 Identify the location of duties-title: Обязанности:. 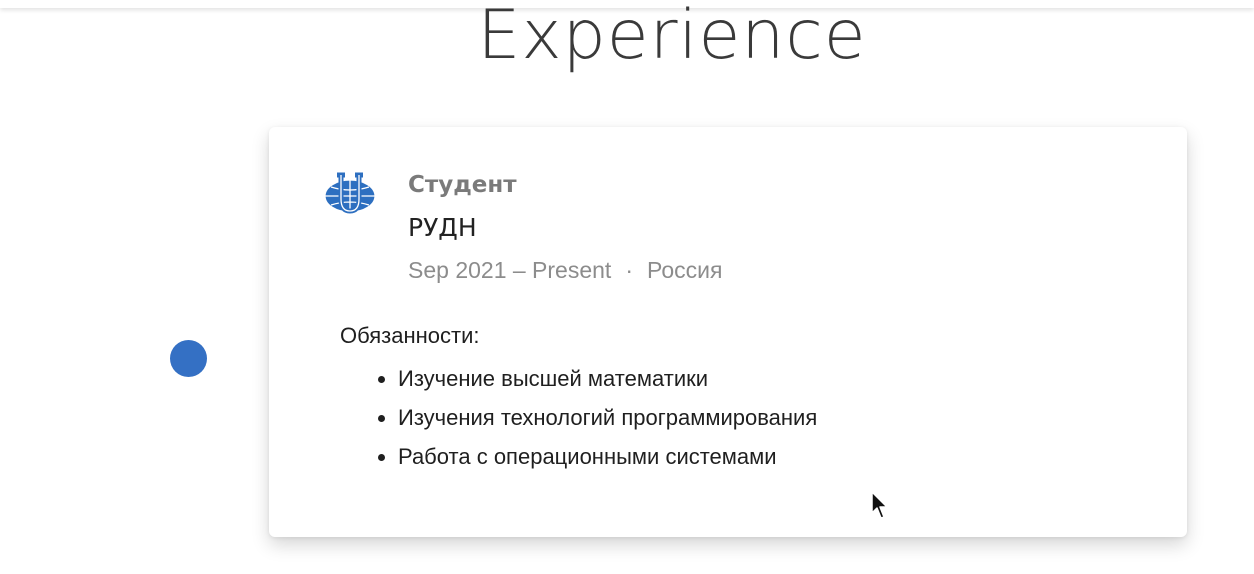
(410, 335).